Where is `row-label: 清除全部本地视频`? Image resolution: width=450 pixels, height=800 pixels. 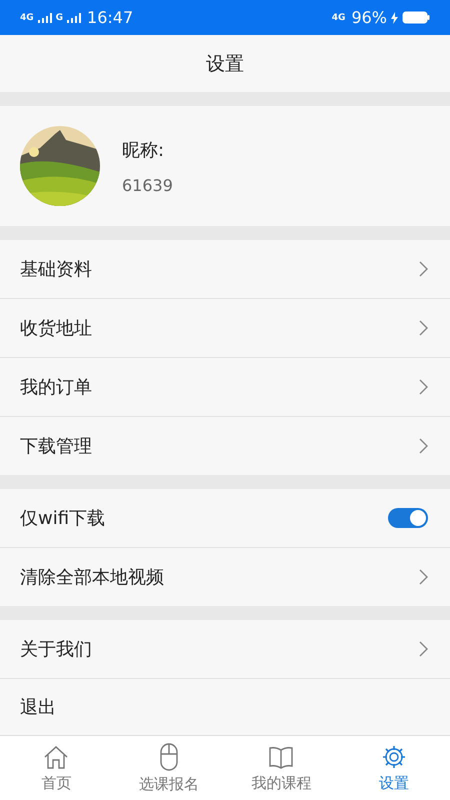 row-label: 清除全部本地视频 is located at coordinates (92, 577).